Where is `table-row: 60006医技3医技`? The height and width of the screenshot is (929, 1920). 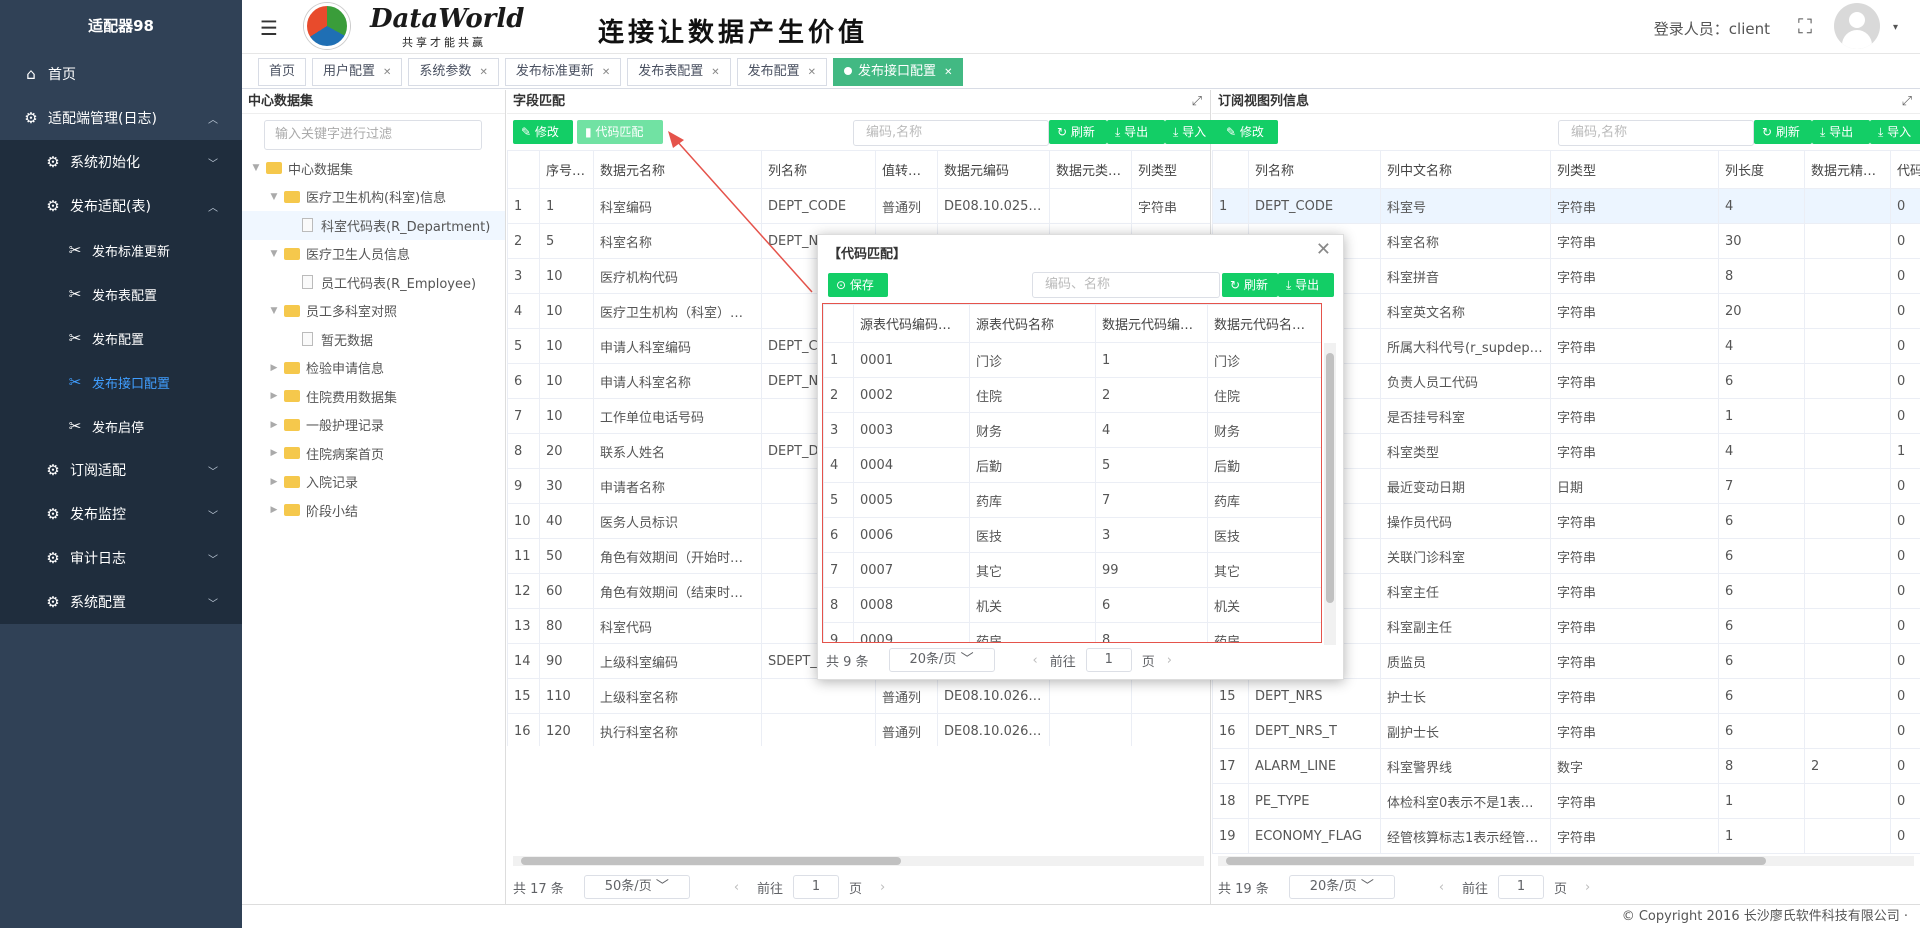 table-row: 60006医技3医技 is located at coordinates (1073, 535).